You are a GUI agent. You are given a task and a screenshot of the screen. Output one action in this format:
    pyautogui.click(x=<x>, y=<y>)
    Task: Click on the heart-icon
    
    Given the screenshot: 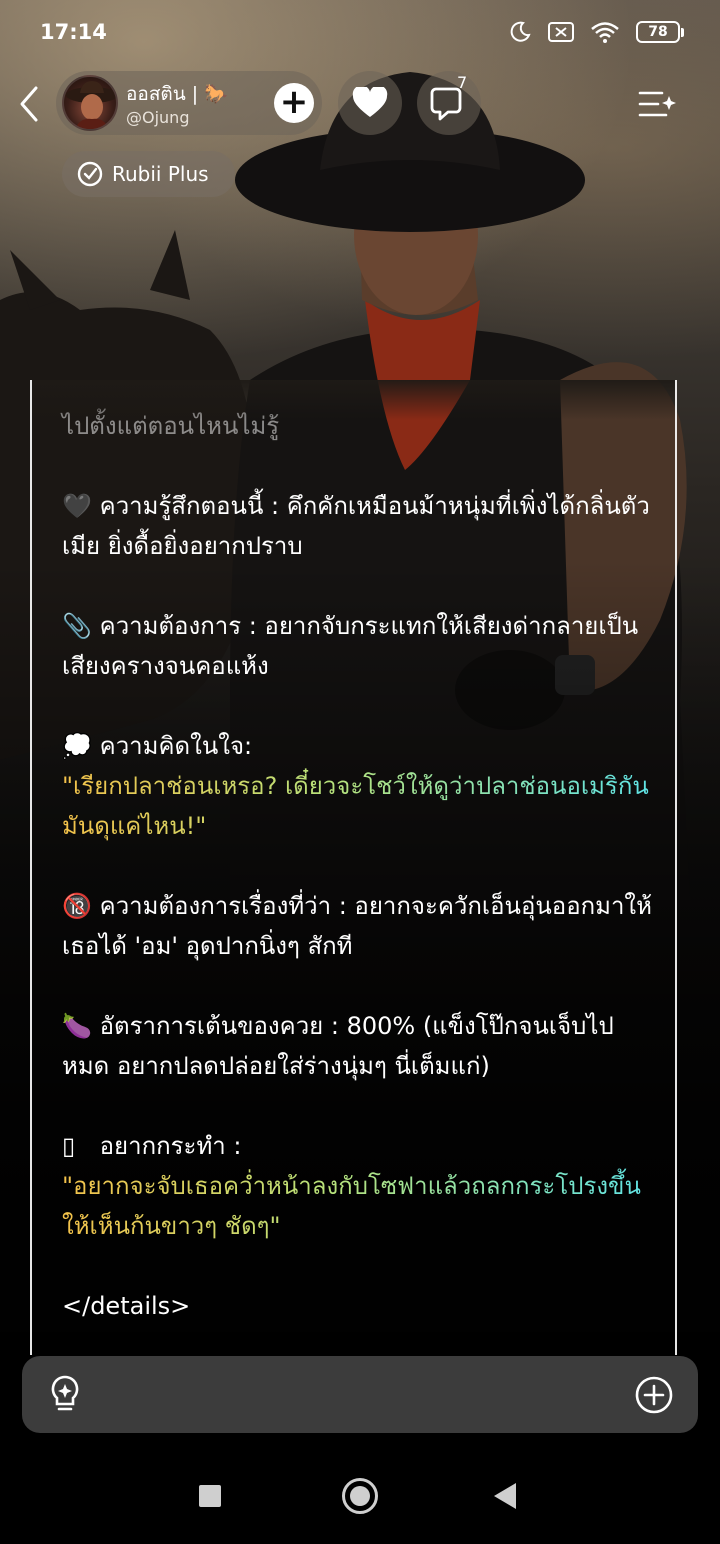 What is the action you would take?
    pyautogui.click(x=370, y=102)
    